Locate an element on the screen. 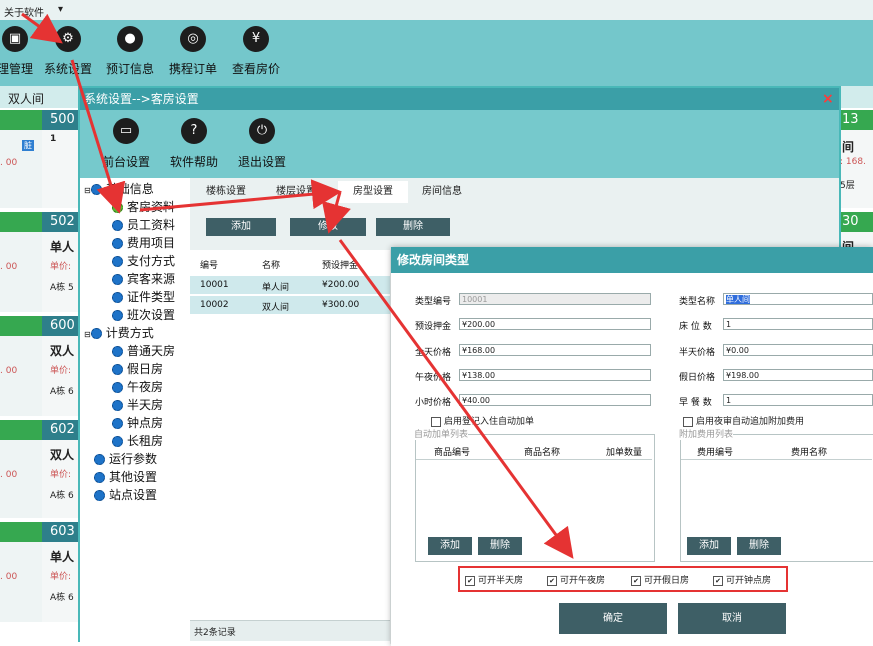  room-unit-price: : 168. is located at coordinates (853, 162).